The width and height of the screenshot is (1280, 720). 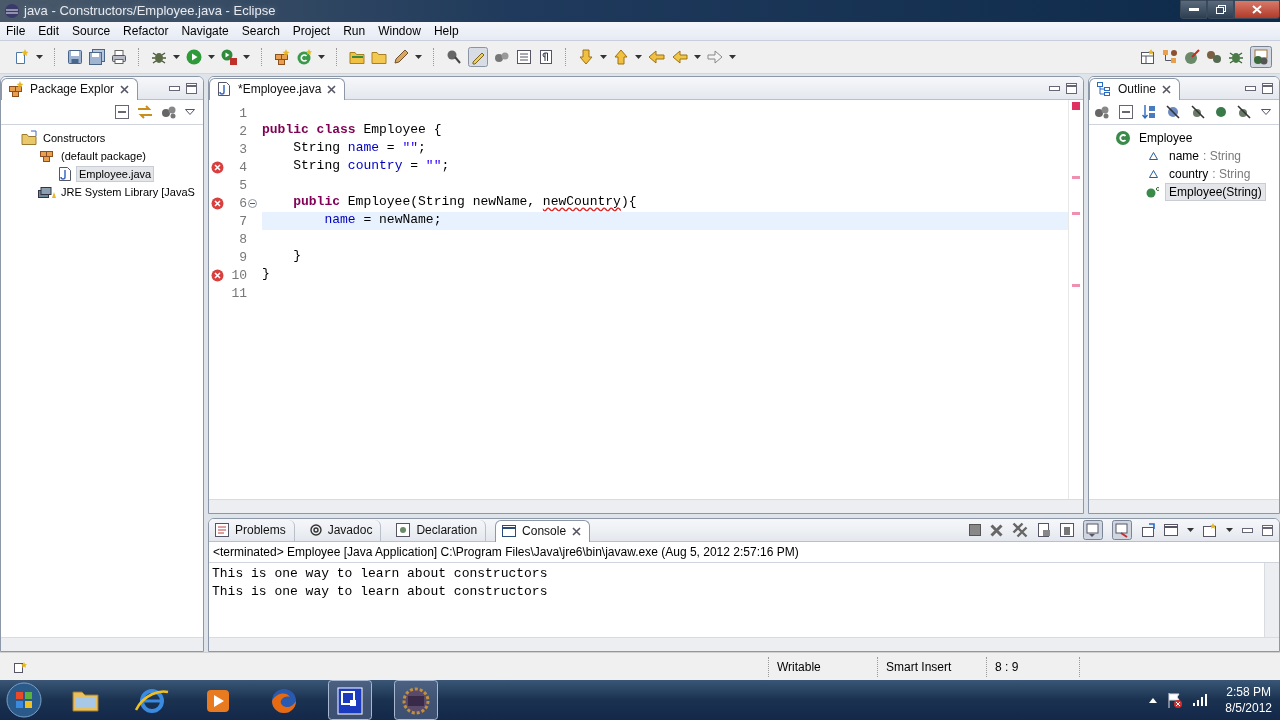 I want to click on new-class-icon, so click(x=304, y=56).